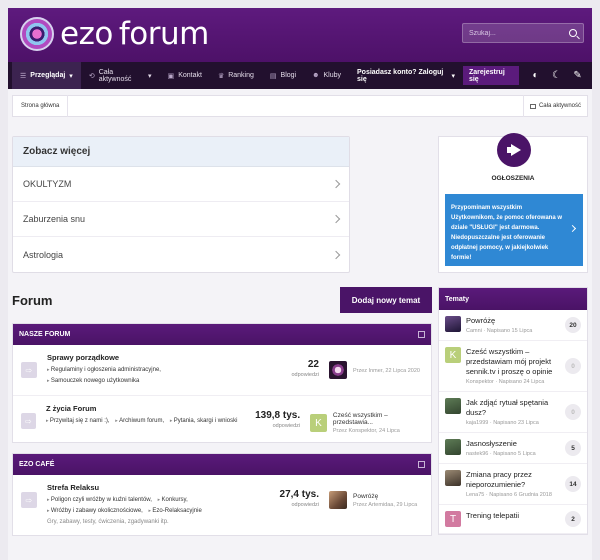 This screenshot has height=560, width=600. What do you see at coordinates (78, 421) in the screenshot?
I see `subforum-link: Przywitaj się z nami :),` at bounding box center [78, 421].